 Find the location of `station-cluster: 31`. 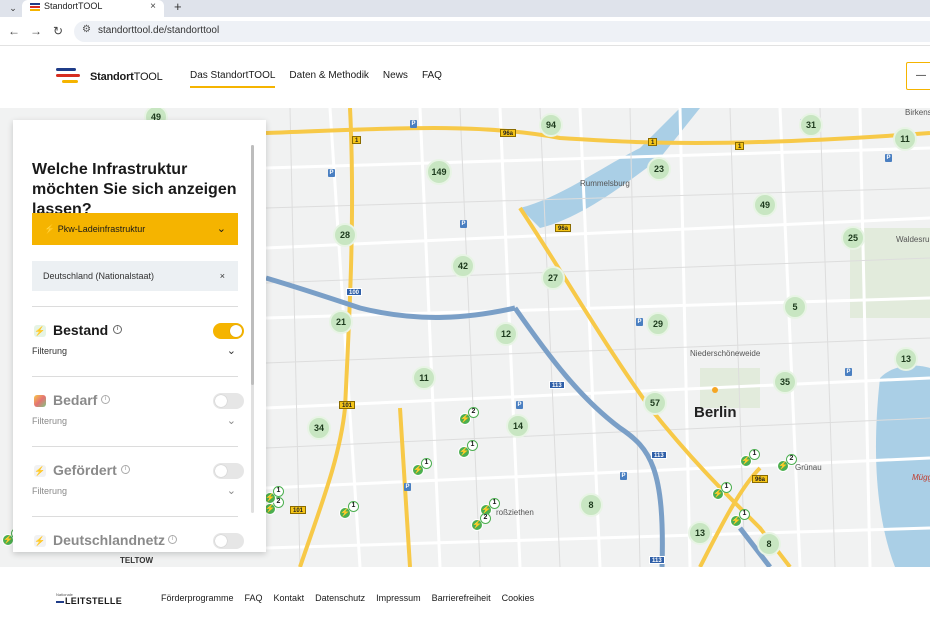

station-cluster: 31 is located at coordinates (811, 125).